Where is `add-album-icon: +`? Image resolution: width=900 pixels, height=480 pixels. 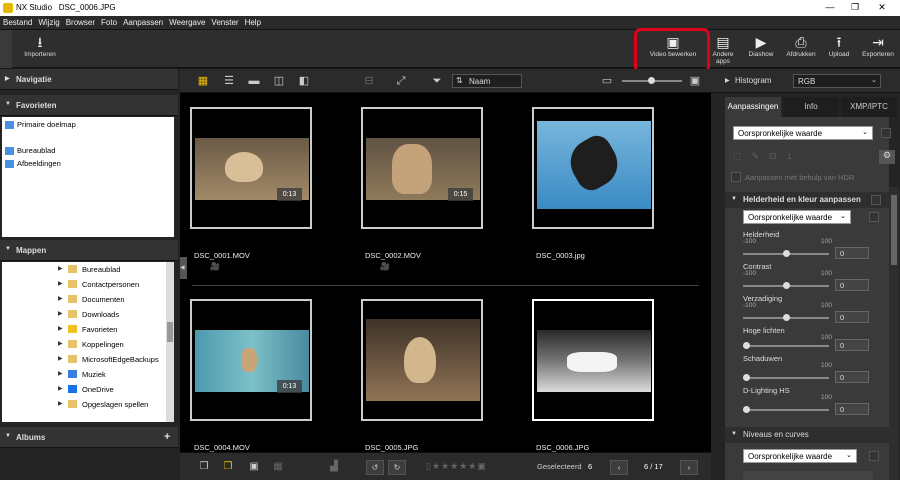 add-album-icon: + is located at coordinates (167, 437).